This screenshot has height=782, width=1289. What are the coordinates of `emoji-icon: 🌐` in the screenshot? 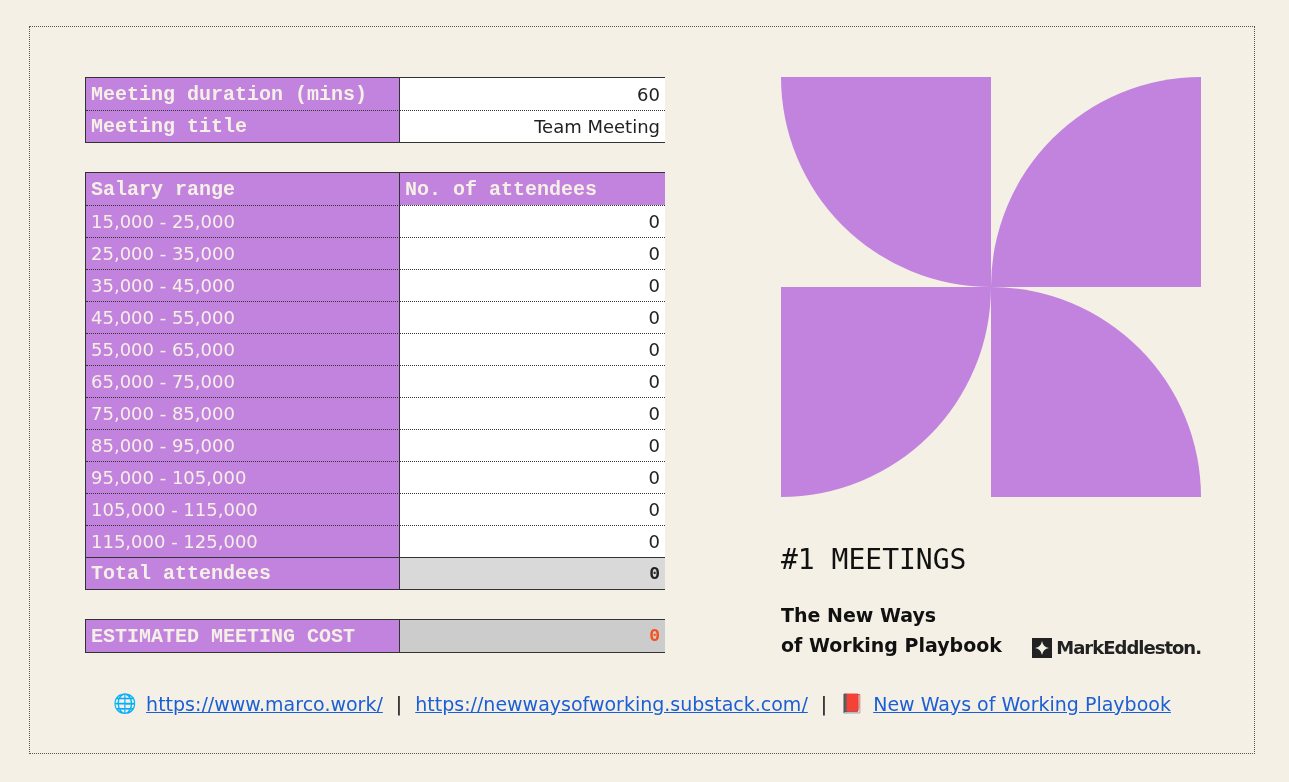 It's located at (125, 703).